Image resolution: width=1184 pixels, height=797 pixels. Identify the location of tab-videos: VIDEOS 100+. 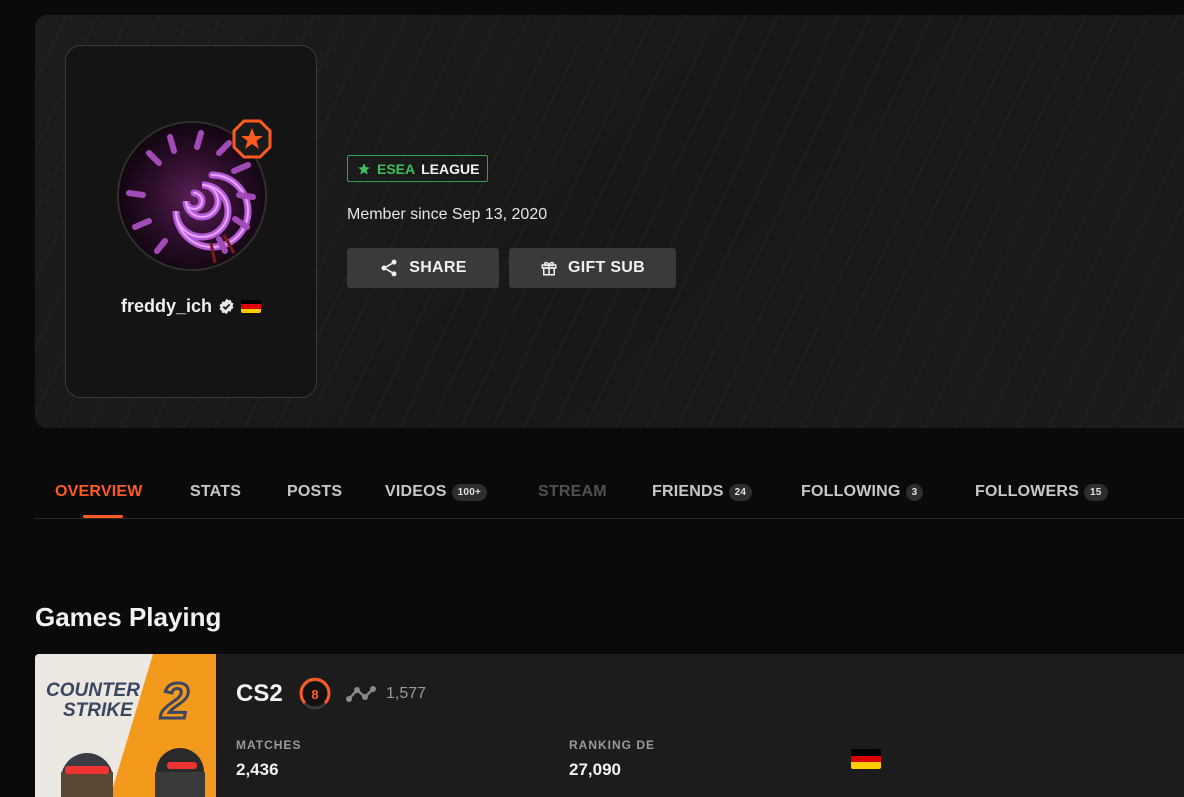
(436, 492).